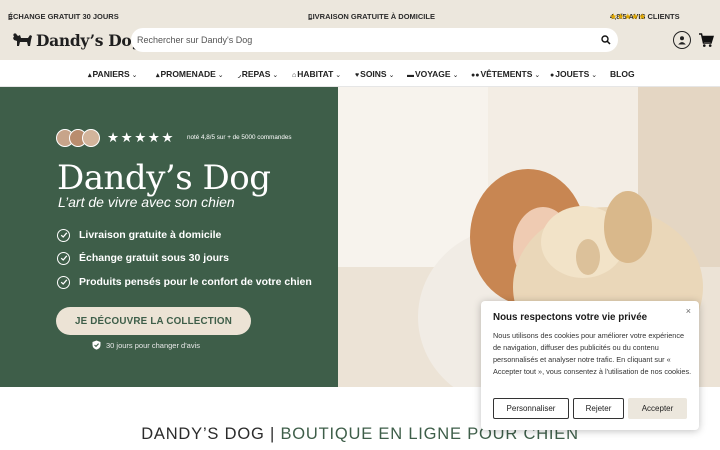  Describe the element at coordinates (294, 75) in the screenshot. I see `house-icon: ⌂` at that location.